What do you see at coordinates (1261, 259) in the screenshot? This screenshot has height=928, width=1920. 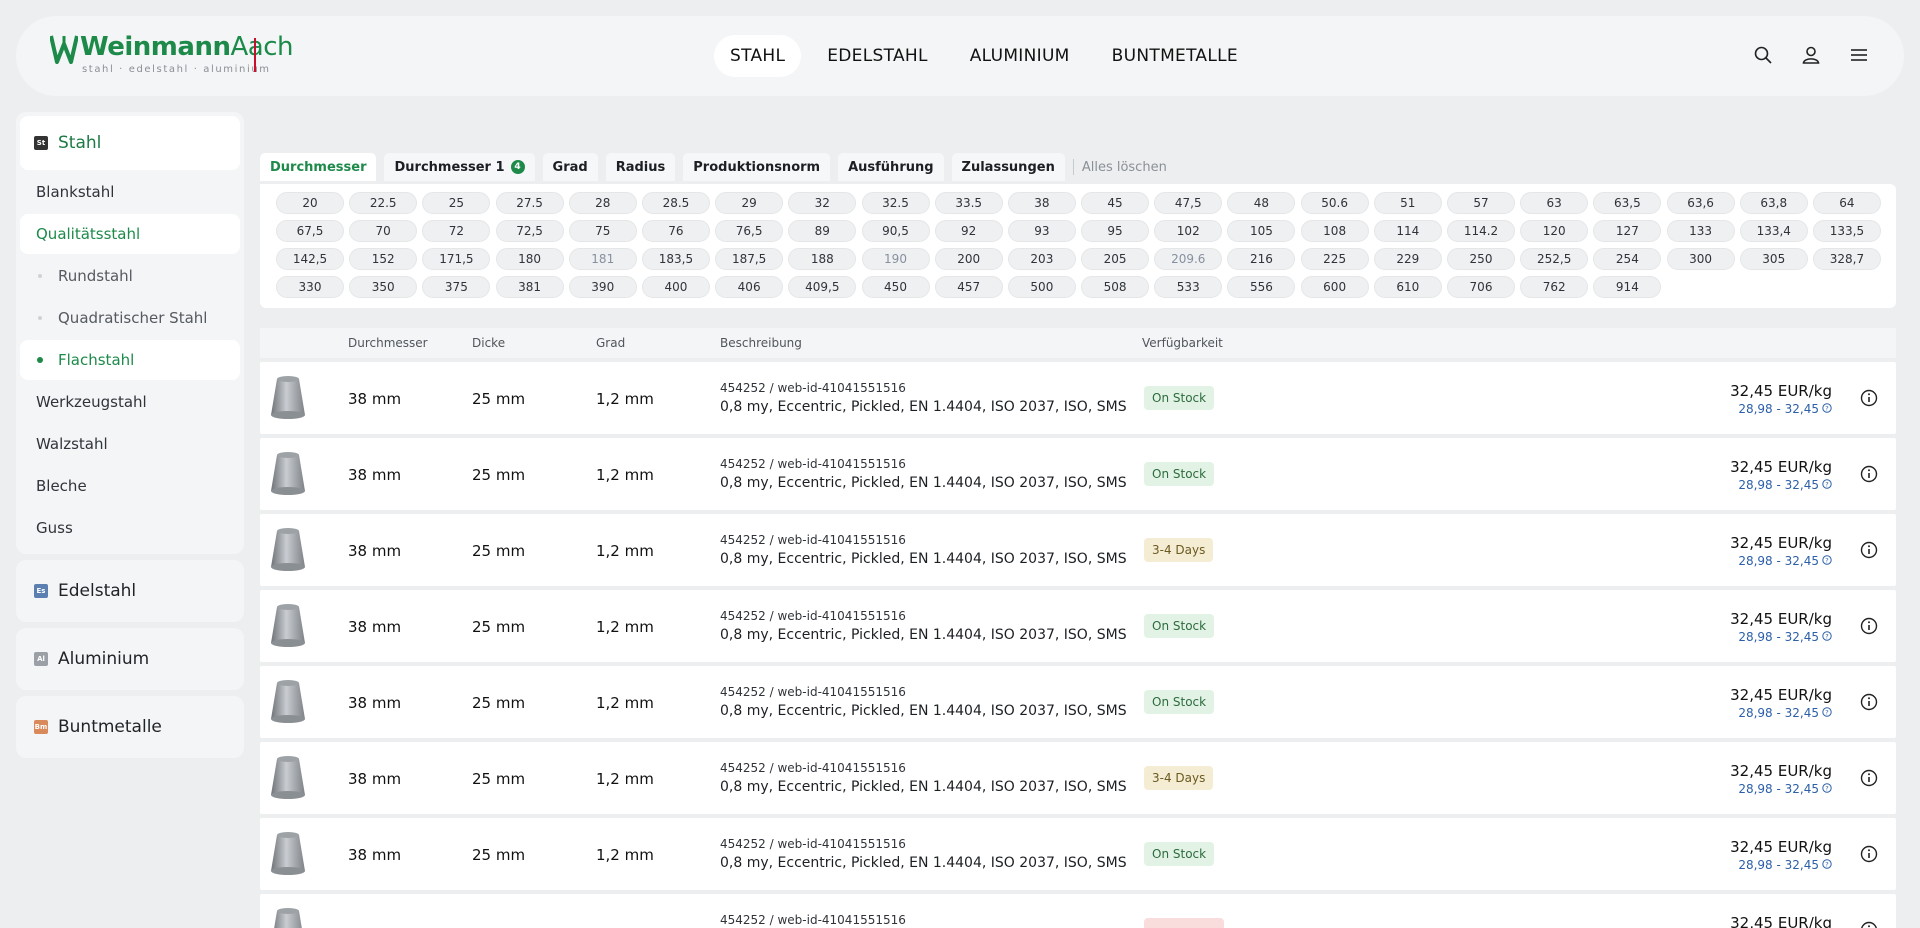 I see `diameter-chip: 216` at bounding box center [1261, 259].